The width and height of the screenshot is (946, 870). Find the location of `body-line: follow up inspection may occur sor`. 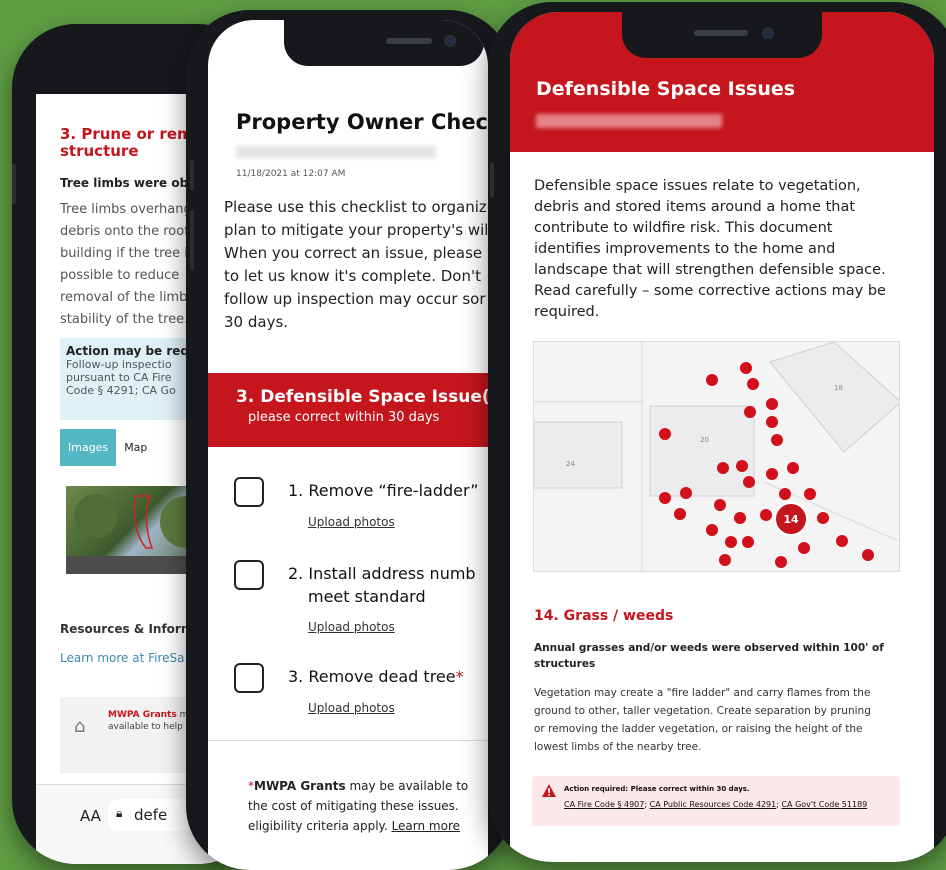

body-line: follow up inspection may occur sor is located at coordinates (355, 299).